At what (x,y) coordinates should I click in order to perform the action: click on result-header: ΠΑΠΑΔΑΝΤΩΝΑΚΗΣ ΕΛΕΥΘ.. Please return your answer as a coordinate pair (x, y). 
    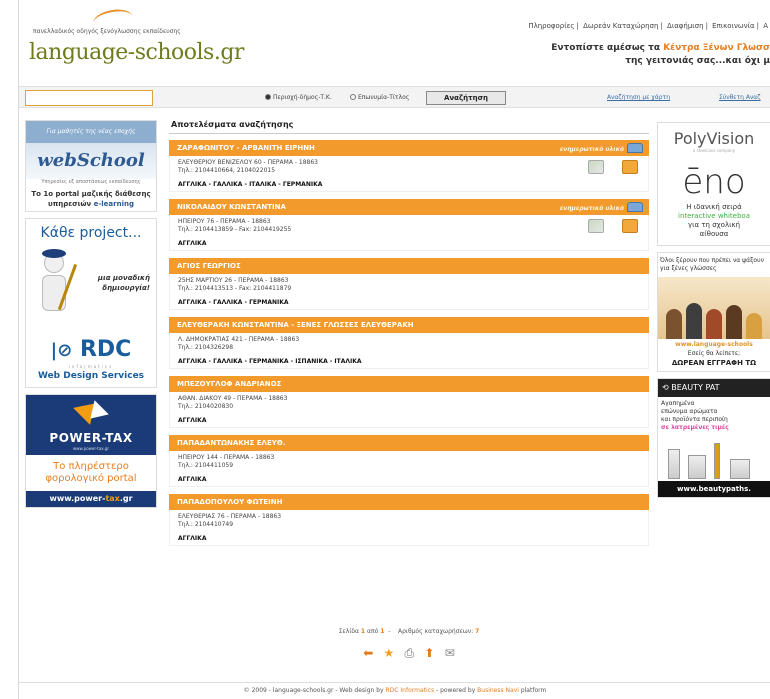
    Looking at the image, I should click on (409, 443).